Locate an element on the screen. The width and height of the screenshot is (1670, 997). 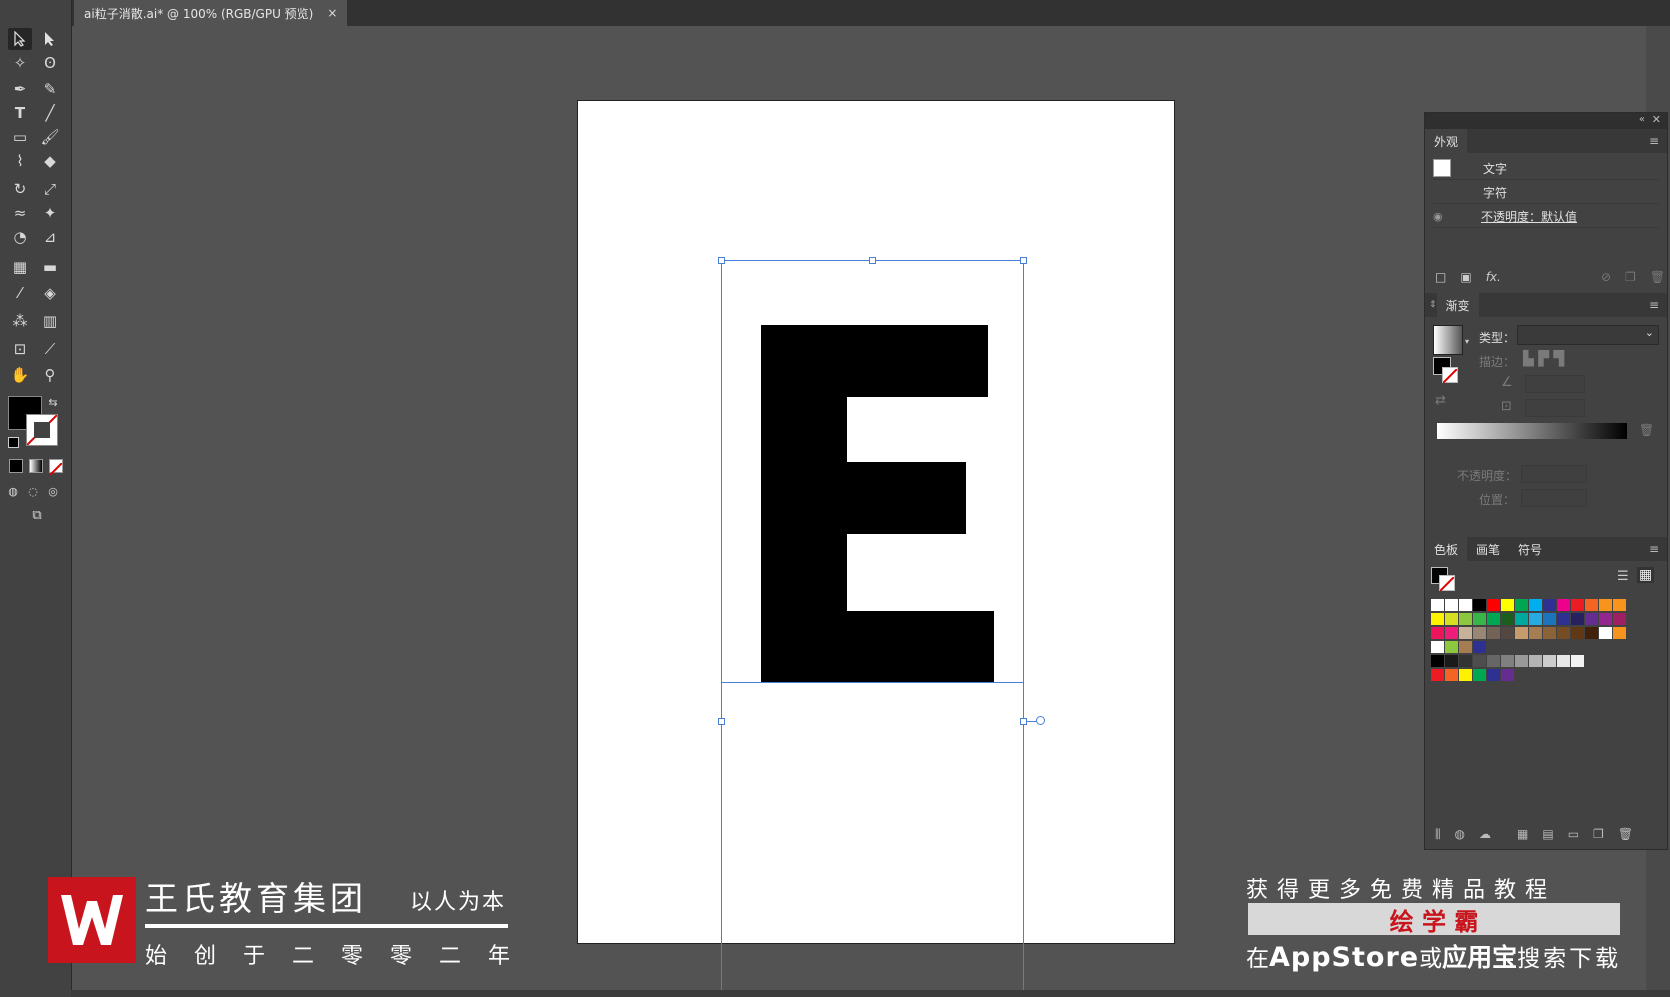
tab-appearance: 外观 is located at coordinates (1446, 141).